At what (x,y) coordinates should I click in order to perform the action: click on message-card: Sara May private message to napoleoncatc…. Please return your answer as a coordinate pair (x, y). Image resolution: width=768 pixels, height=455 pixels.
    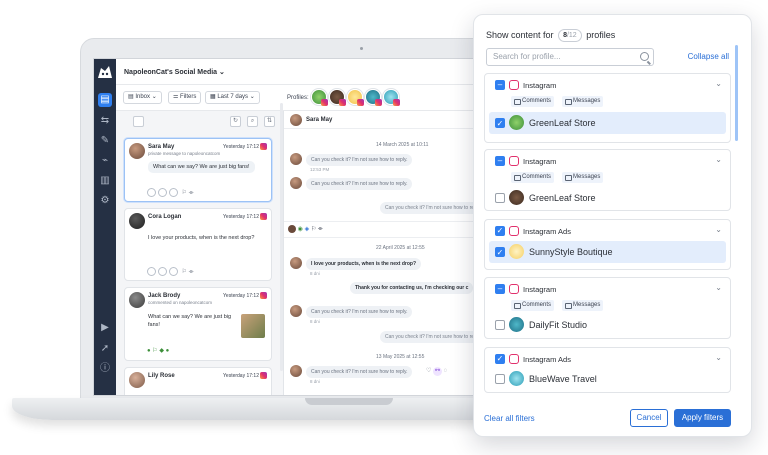
    Looking at the image, I should click on (198, 170).